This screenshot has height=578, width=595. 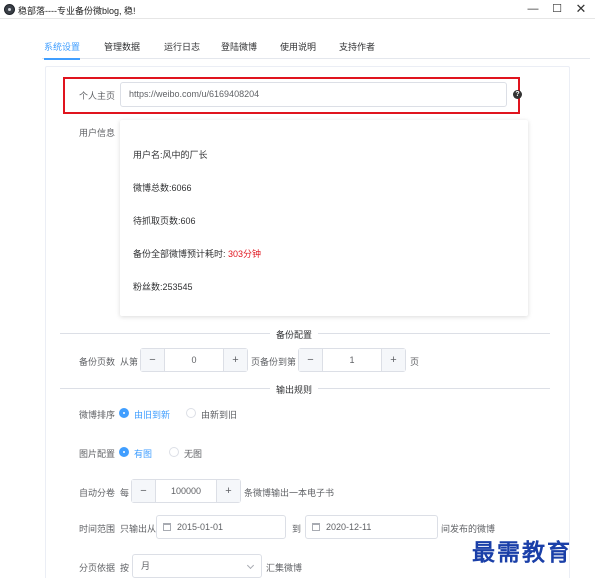 What do you see at coordinates (125, 493) in the screenshot?
I see `split-prefix-label: 每` at bounding box center [125, 493].